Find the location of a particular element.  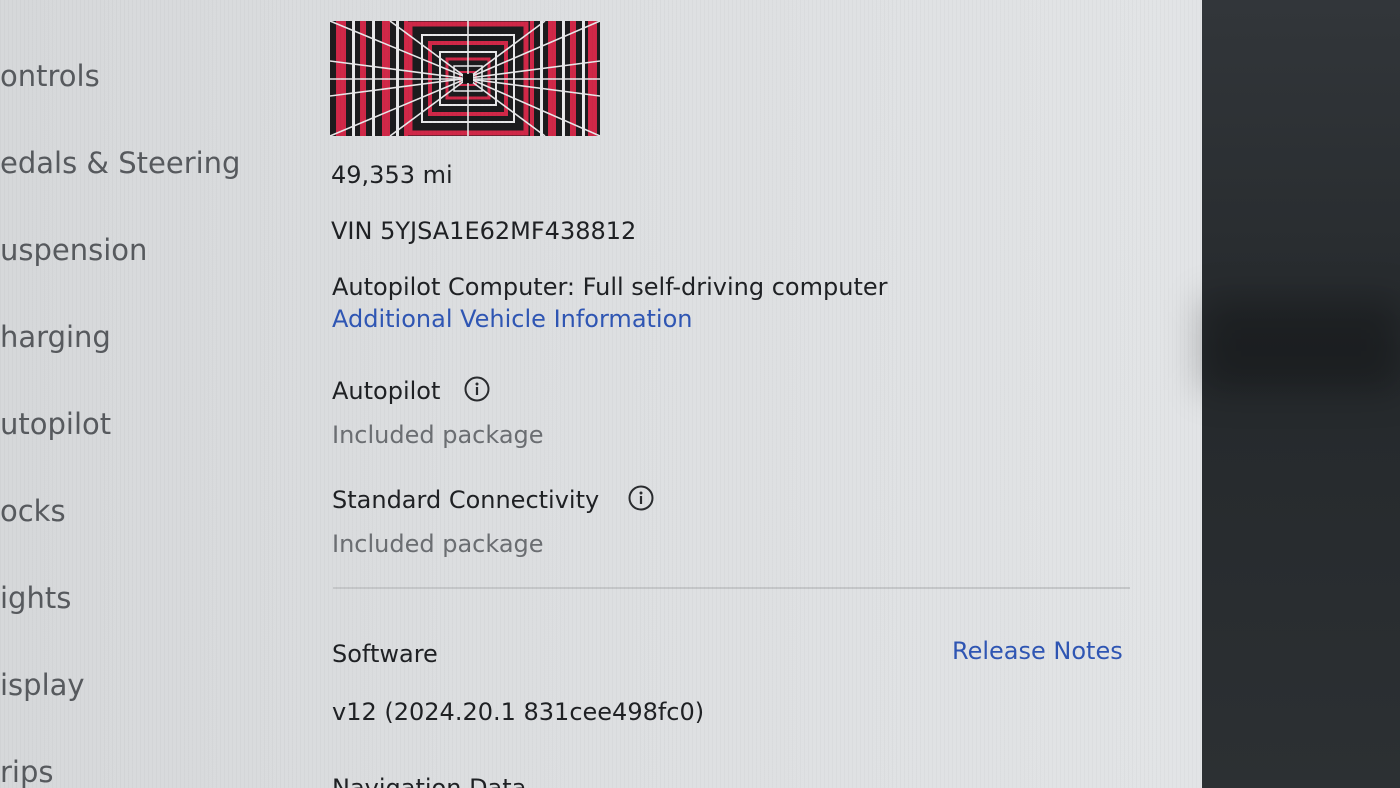

sidebar-item-lights: ights is located at coordinates (35, 598).